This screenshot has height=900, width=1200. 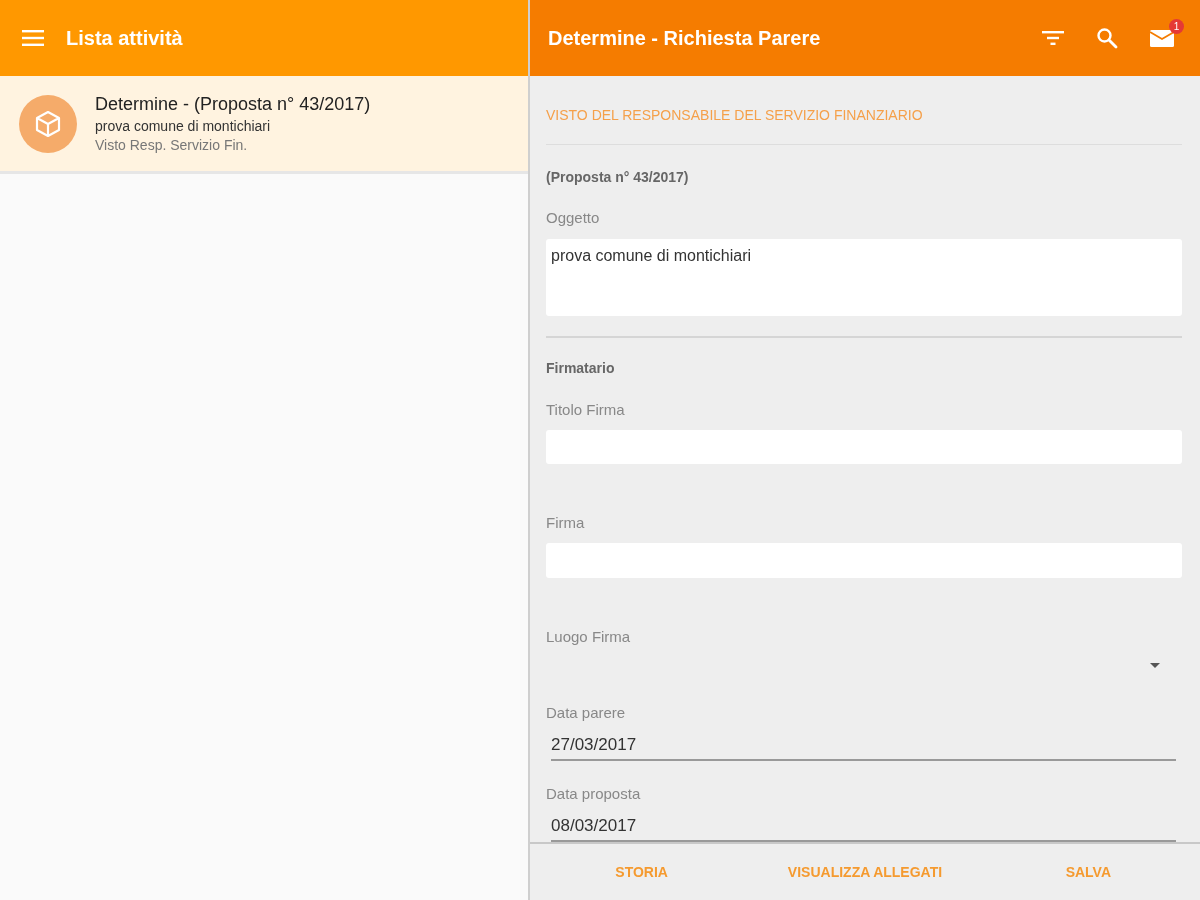 What do you see at coordinates (183, 126) in the screenshot?
I see `item-subtitle: prova comune di montichiari` at bounding box center [183, 126].